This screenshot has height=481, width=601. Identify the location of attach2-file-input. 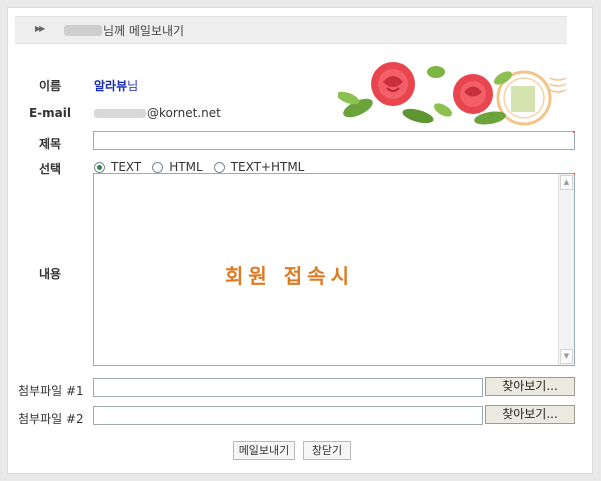
(288, 415).